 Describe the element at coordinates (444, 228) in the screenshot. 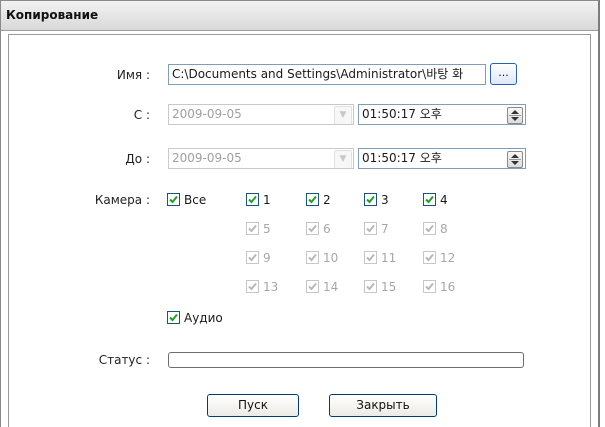

I see `camera-8-label: 8` at that location.